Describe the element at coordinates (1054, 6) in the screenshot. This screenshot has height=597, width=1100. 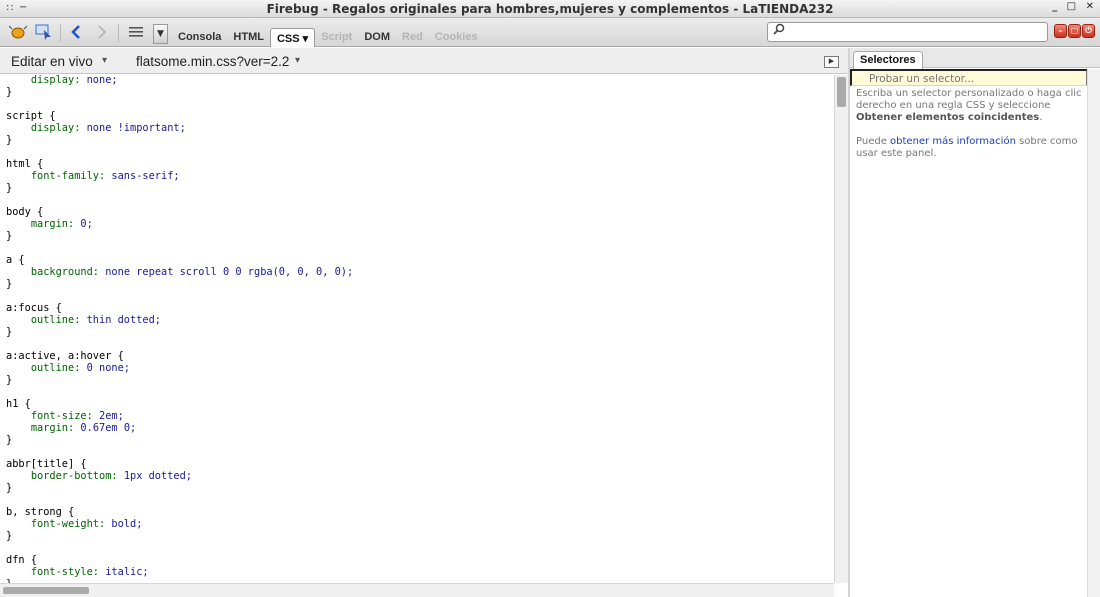
I see `minimize-icon: _` at that location.